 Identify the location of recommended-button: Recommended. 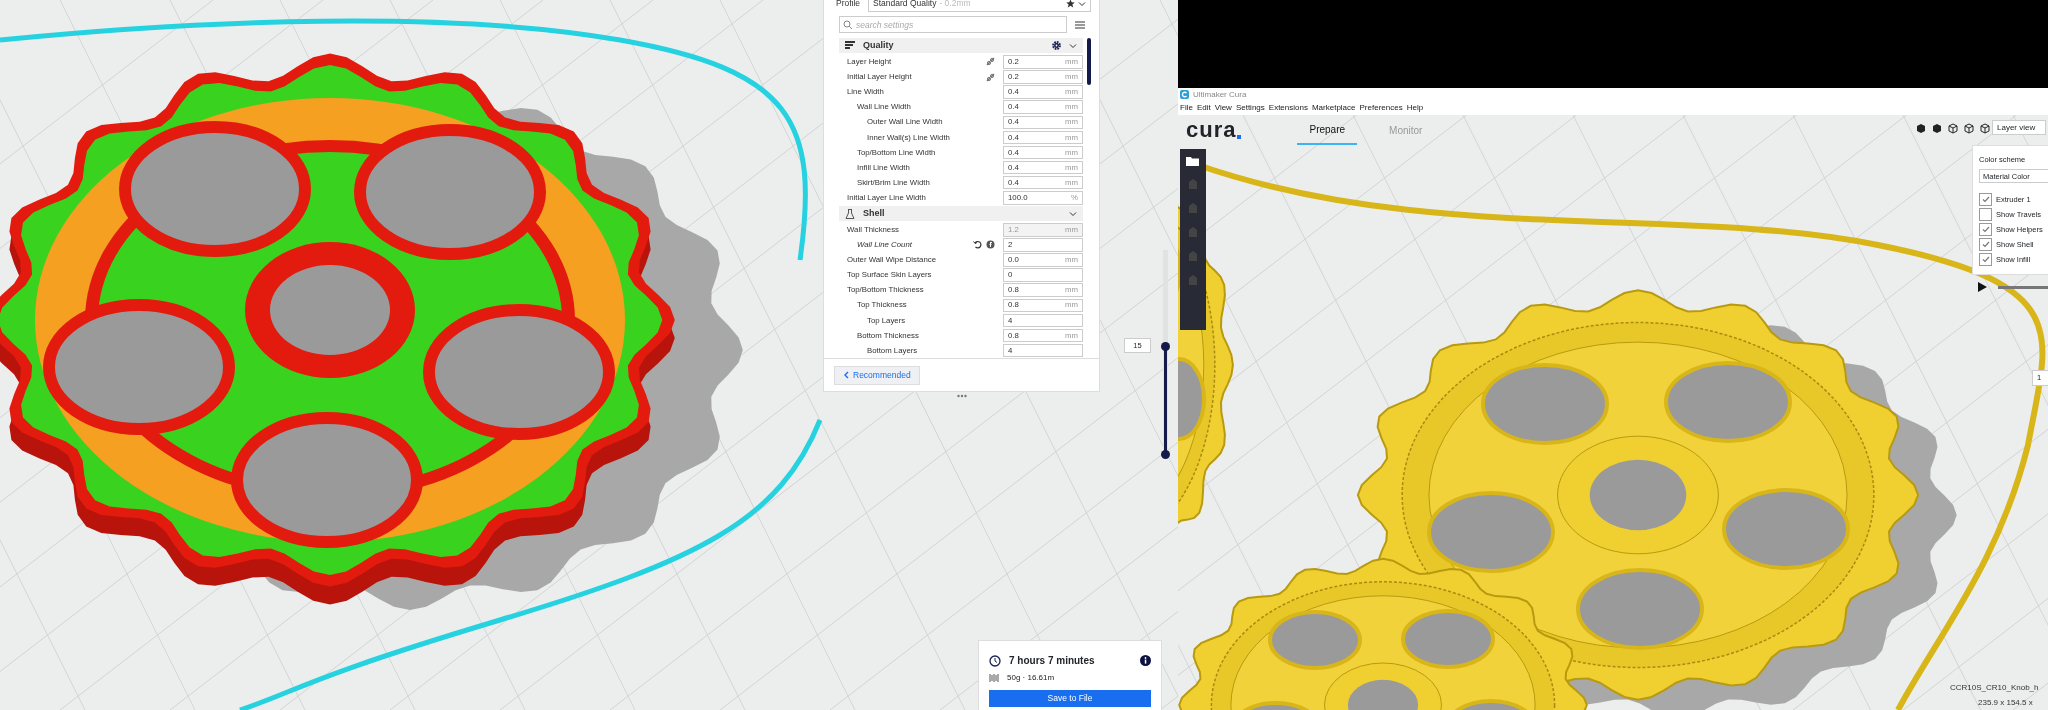
(877, 375).